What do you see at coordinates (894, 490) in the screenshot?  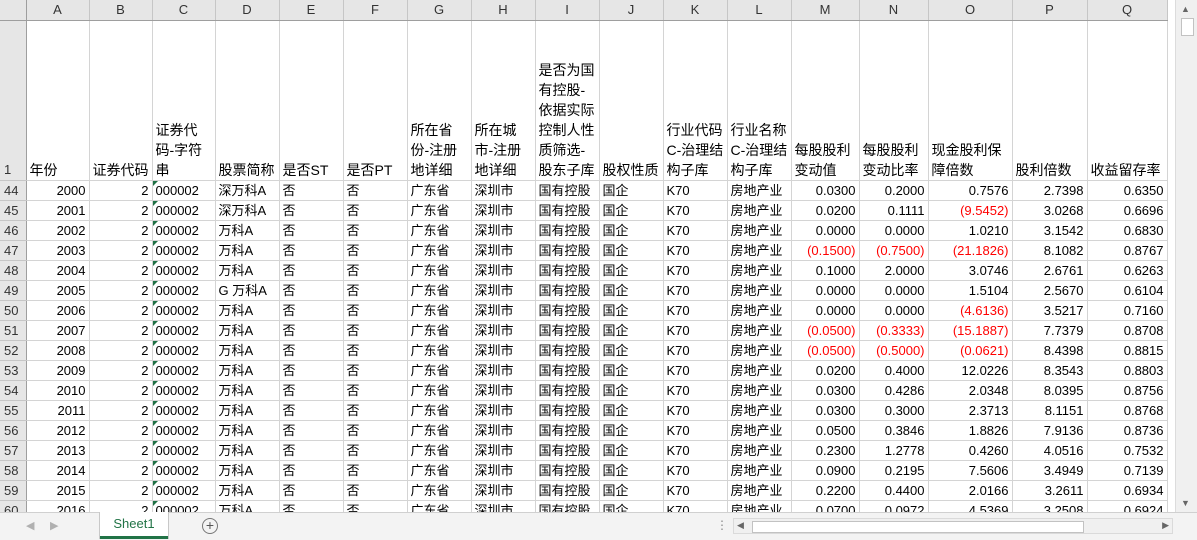 I see `cell-n: 0.4400` at bounding box center [894, 490].